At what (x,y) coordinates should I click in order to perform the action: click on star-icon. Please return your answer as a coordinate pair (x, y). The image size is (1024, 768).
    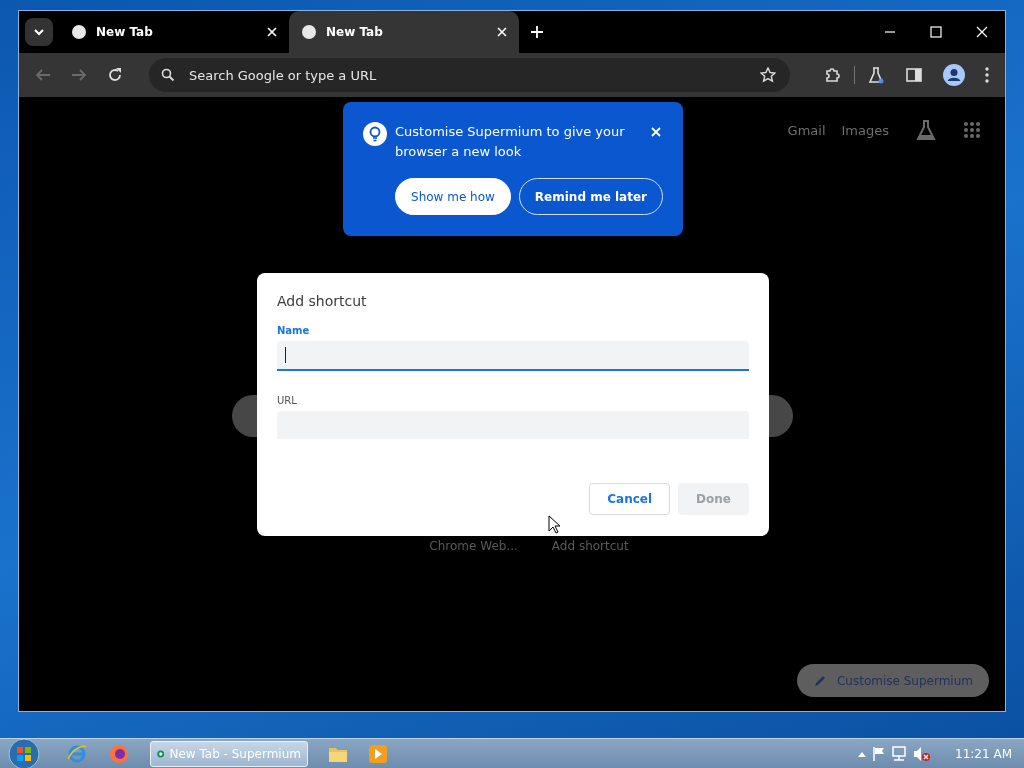
    Looking at the image, I should click on (768, 75).